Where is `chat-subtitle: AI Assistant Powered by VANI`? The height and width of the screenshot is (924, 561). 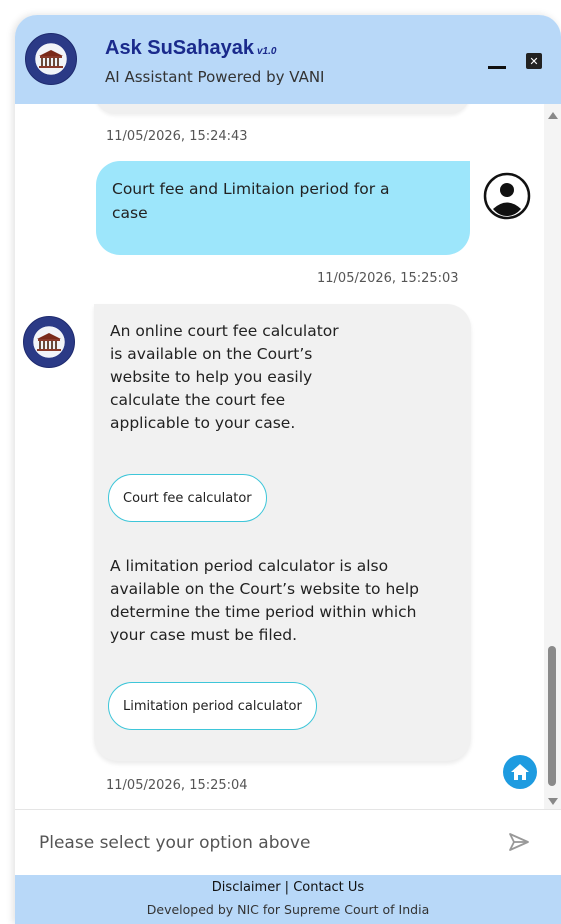 chat-subtitle: AI Assistant Powered by VANI is located at coordinates (215, 77).